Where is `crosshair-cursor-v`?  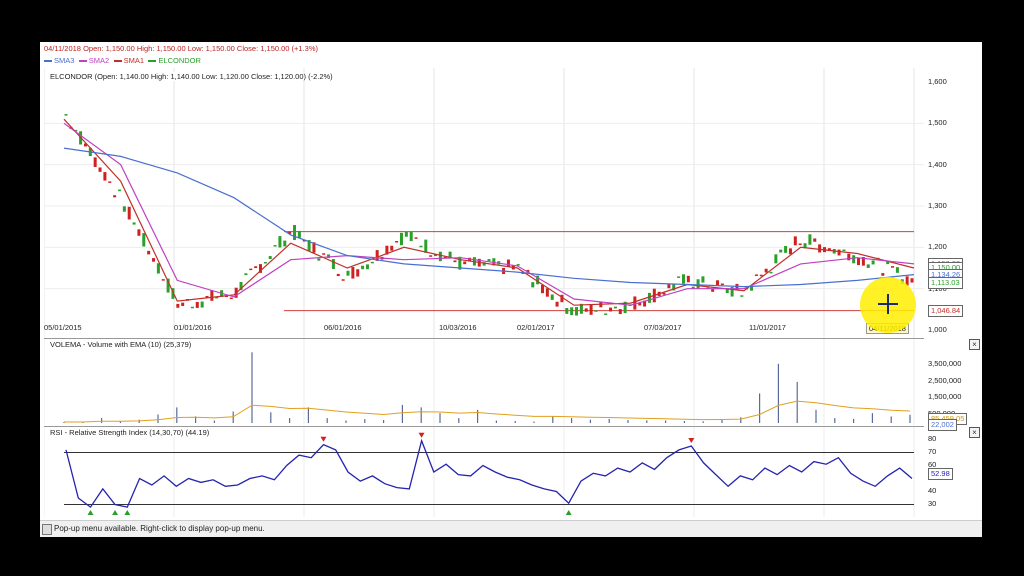 crosshair-cursor-v is located at coordinates (888, 304).